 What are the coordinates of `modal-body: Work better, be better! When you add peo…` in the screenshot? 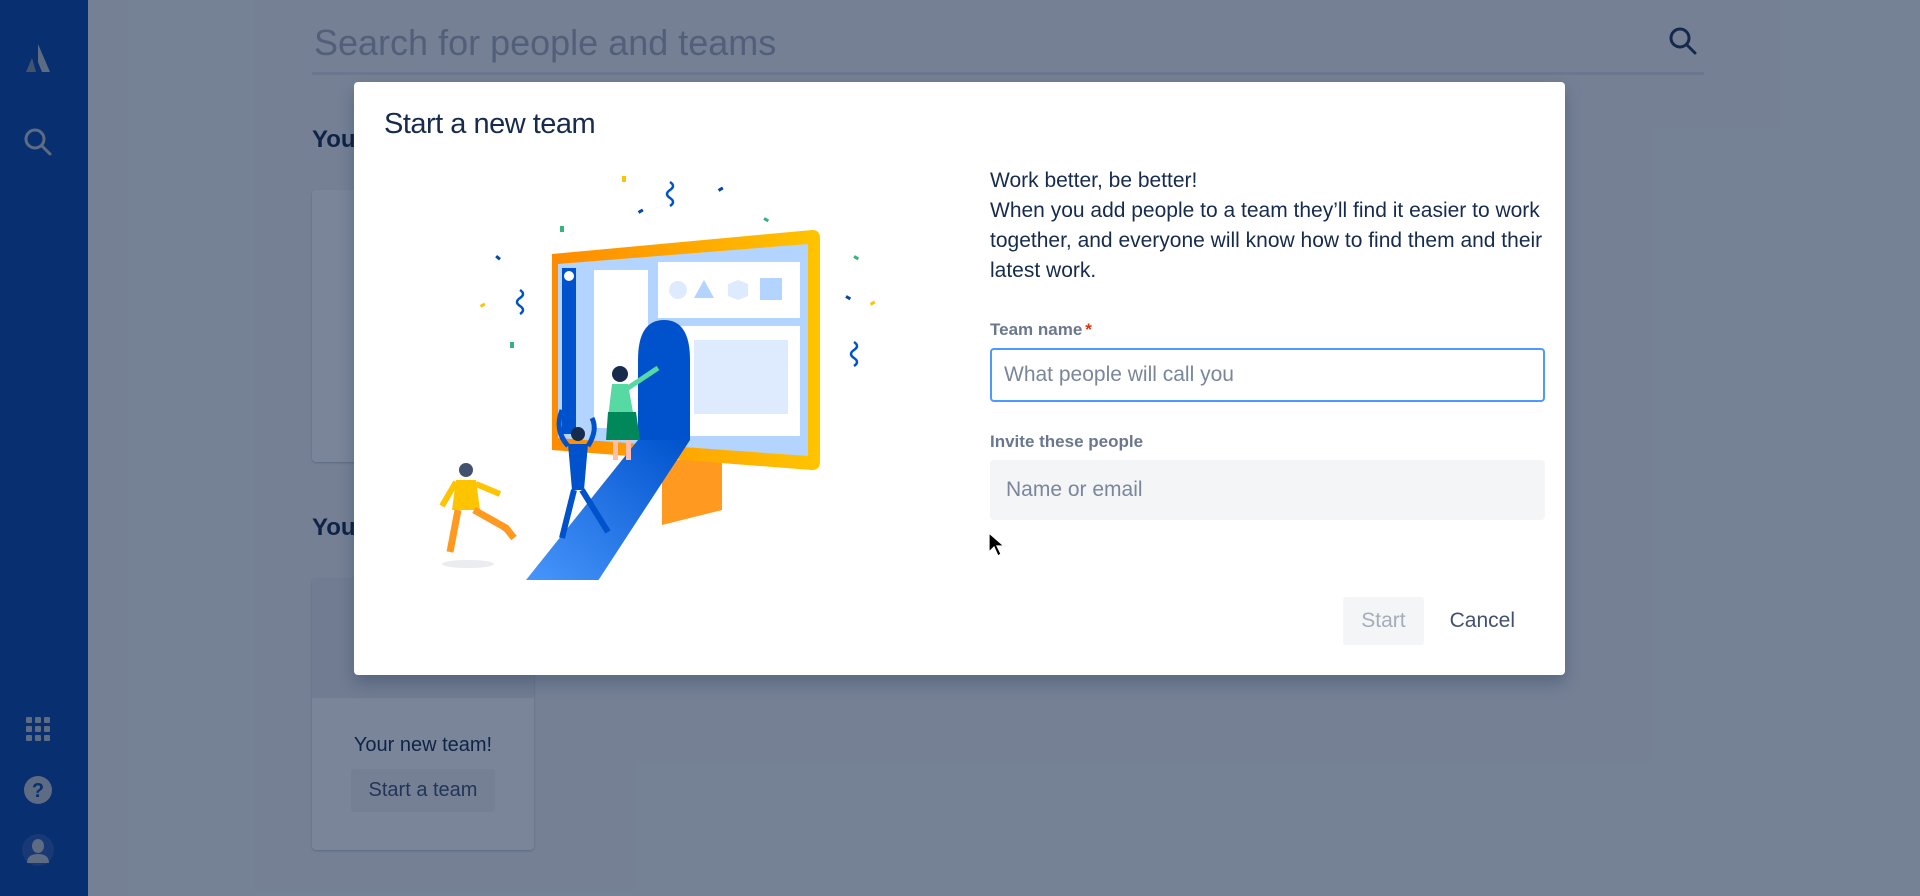 It's located at (1267, 343).